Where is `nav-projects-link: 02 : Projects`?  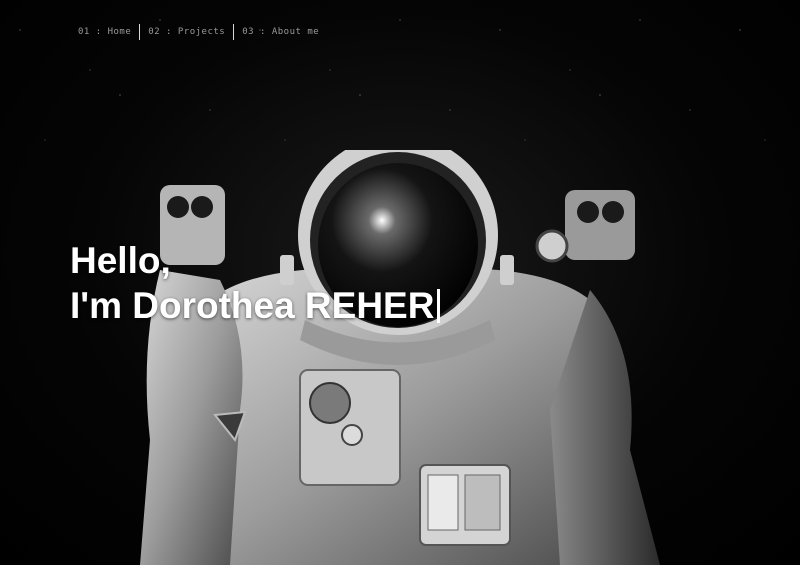
nav-projects-link: 02 : Projects is located at coordinates (186, 32).